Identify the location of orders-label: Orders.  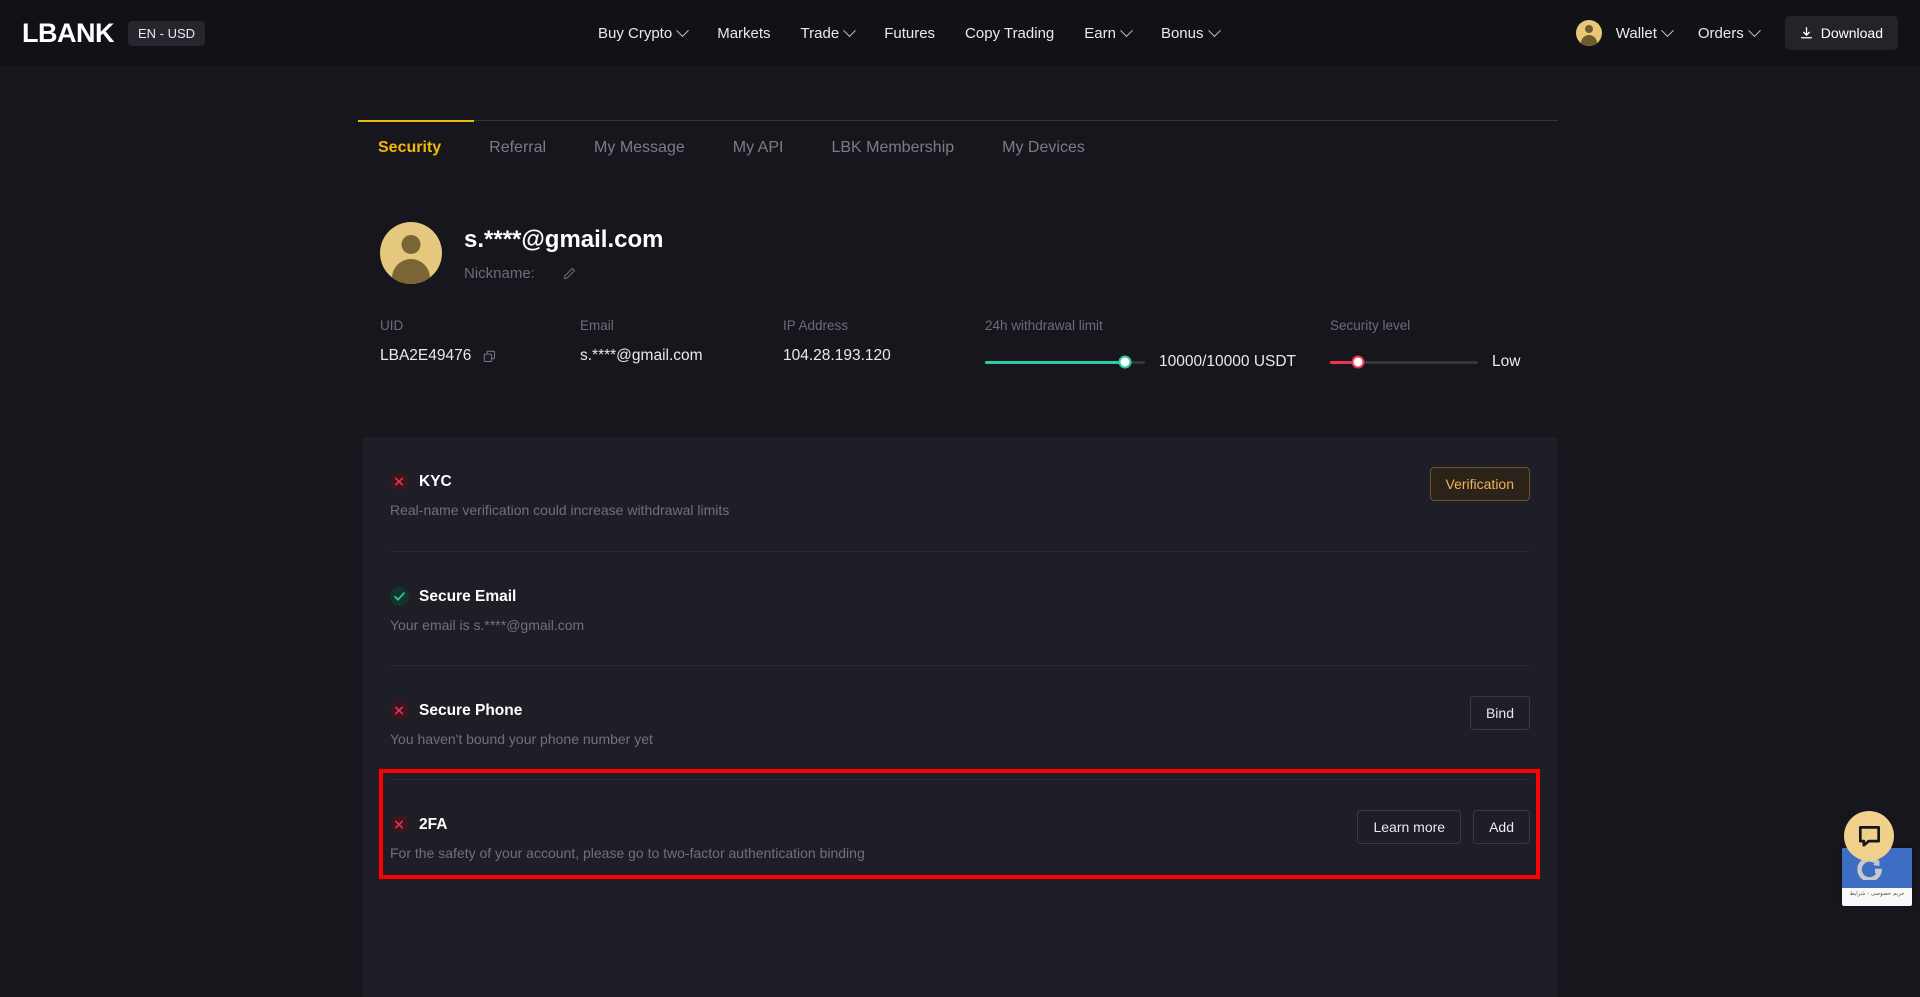
(1720, 33).